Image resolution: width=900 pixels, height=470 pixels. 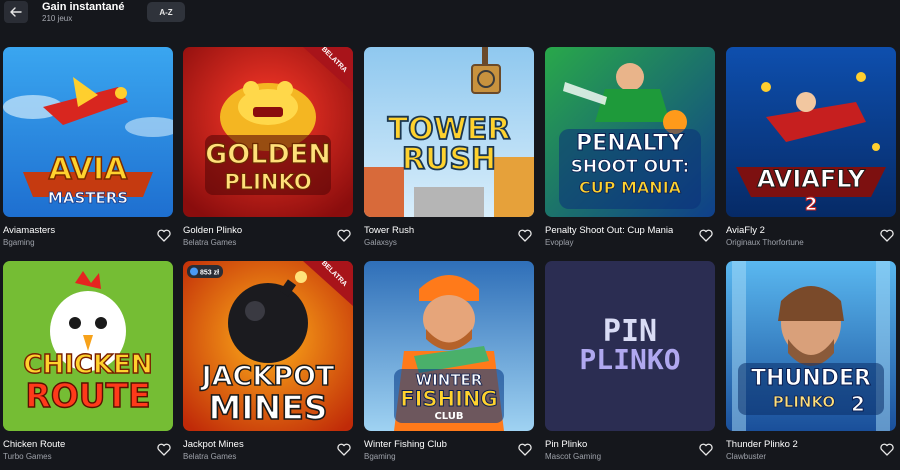 What do you see at coordinates (811, 378) in the screenshot?
I see `svg-text: THUNDER` at bounding box center [811, 378].